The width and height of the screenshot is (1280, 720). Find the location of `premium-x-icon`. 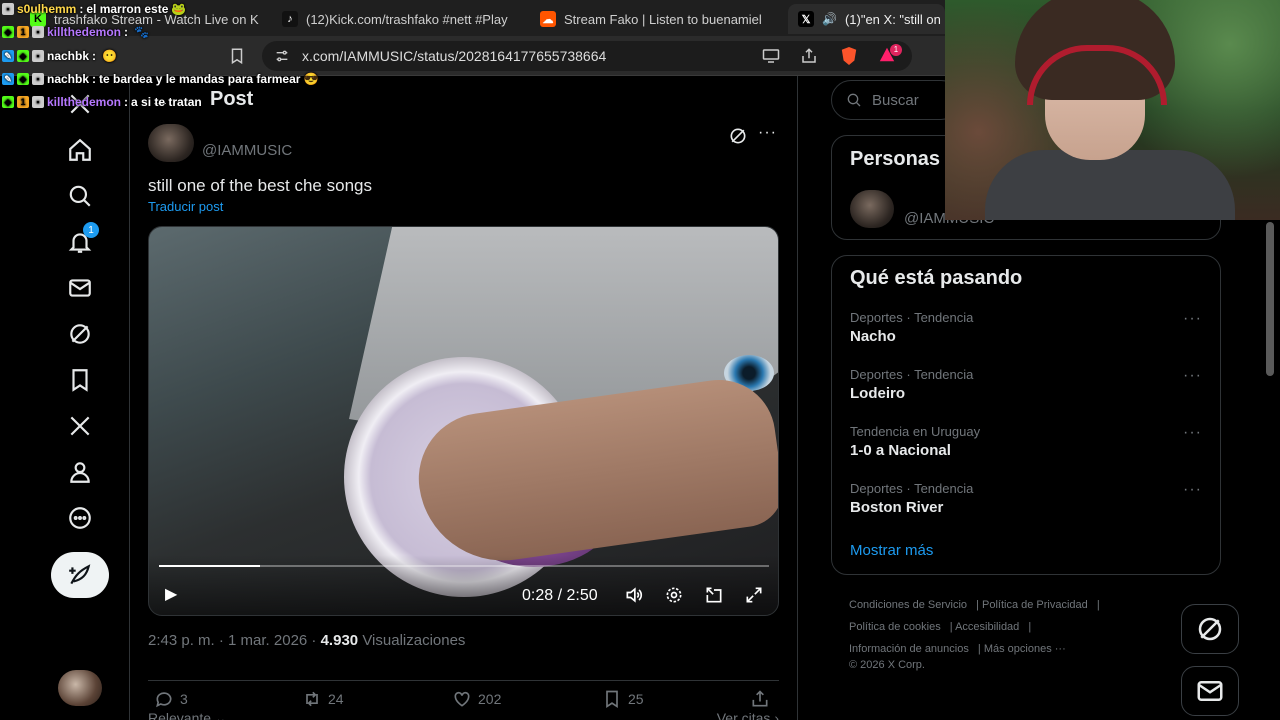

premium-x-icon is located at coordinates (80, 426).